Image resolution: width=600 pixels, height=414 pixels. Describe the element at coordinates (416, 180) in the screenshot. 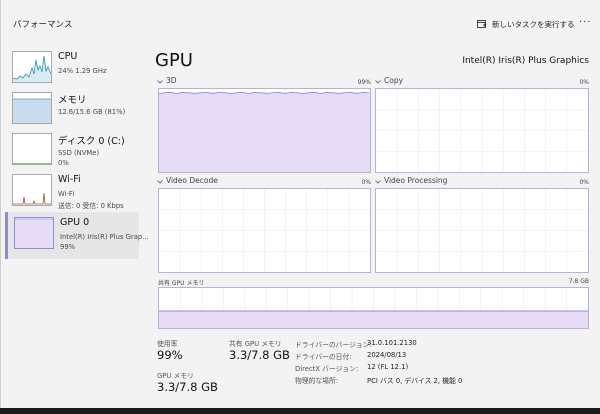

I see `engine-label: Video Processing` at that location.